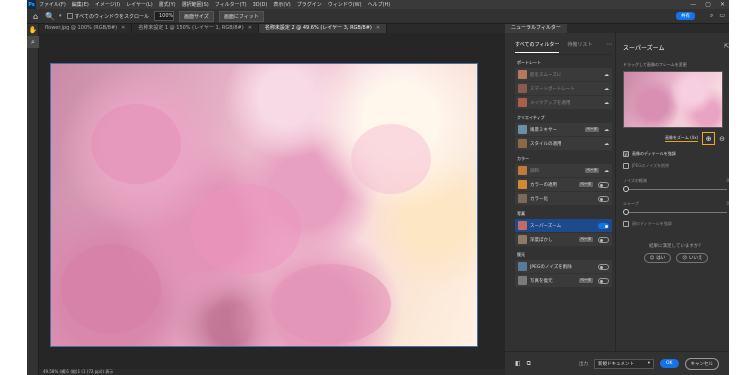 The image size is (750, 375). What do you see at coordinates (318, 28) in the screenshot?
I see `doc-tab-label: 名称未設定 2 @ 49.6% (レイヤー 3, RGB/8#)` at bounding box center [318, 28].